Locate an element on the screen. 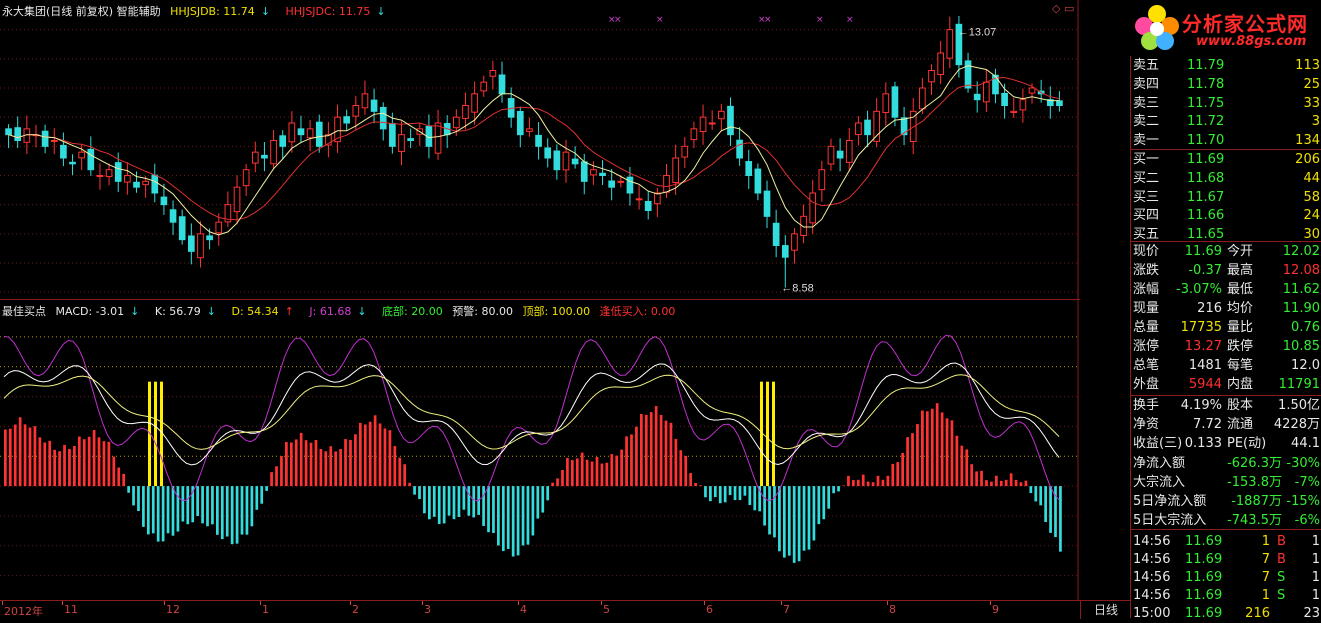 Image resolution: width=1321 pixels, height=623 pixels. signal-marker: × is located at coordinates (768, 20).